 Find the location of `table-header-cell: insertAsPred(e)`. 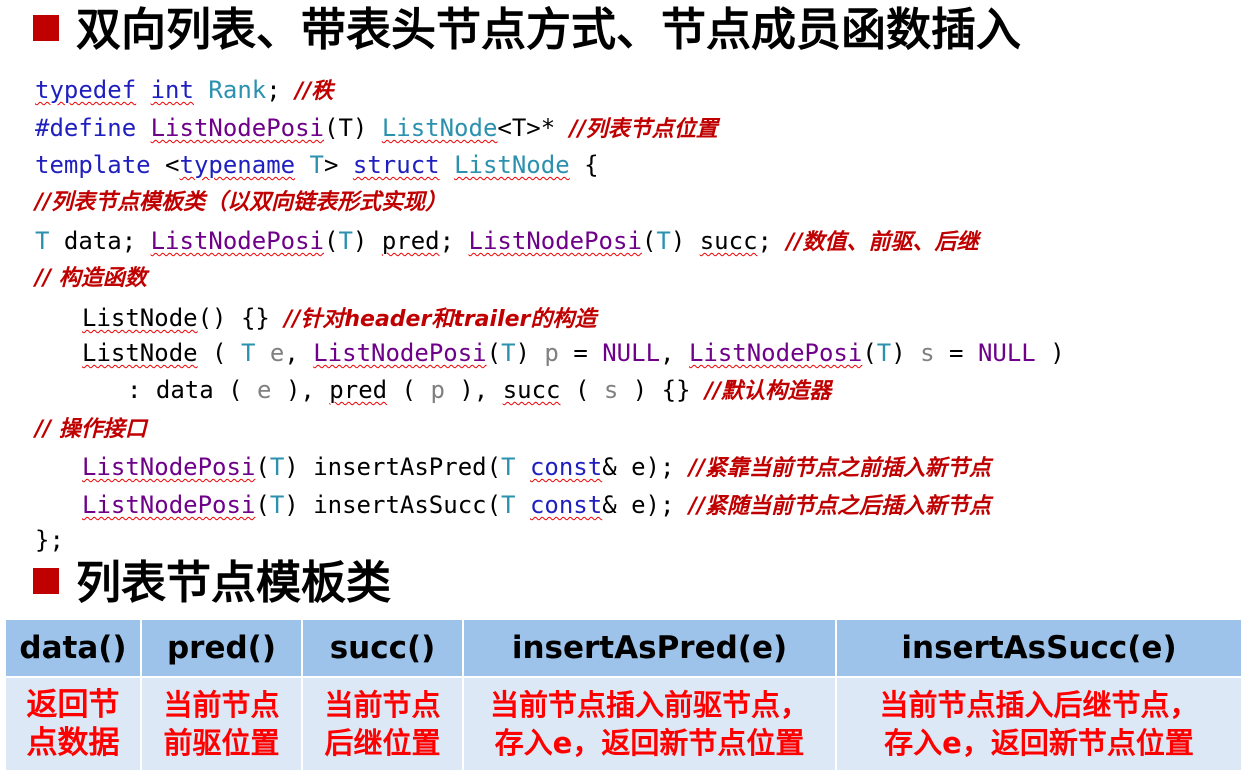

table-header-cell: insertAsPred(e) is located at coordinates (649, 648).